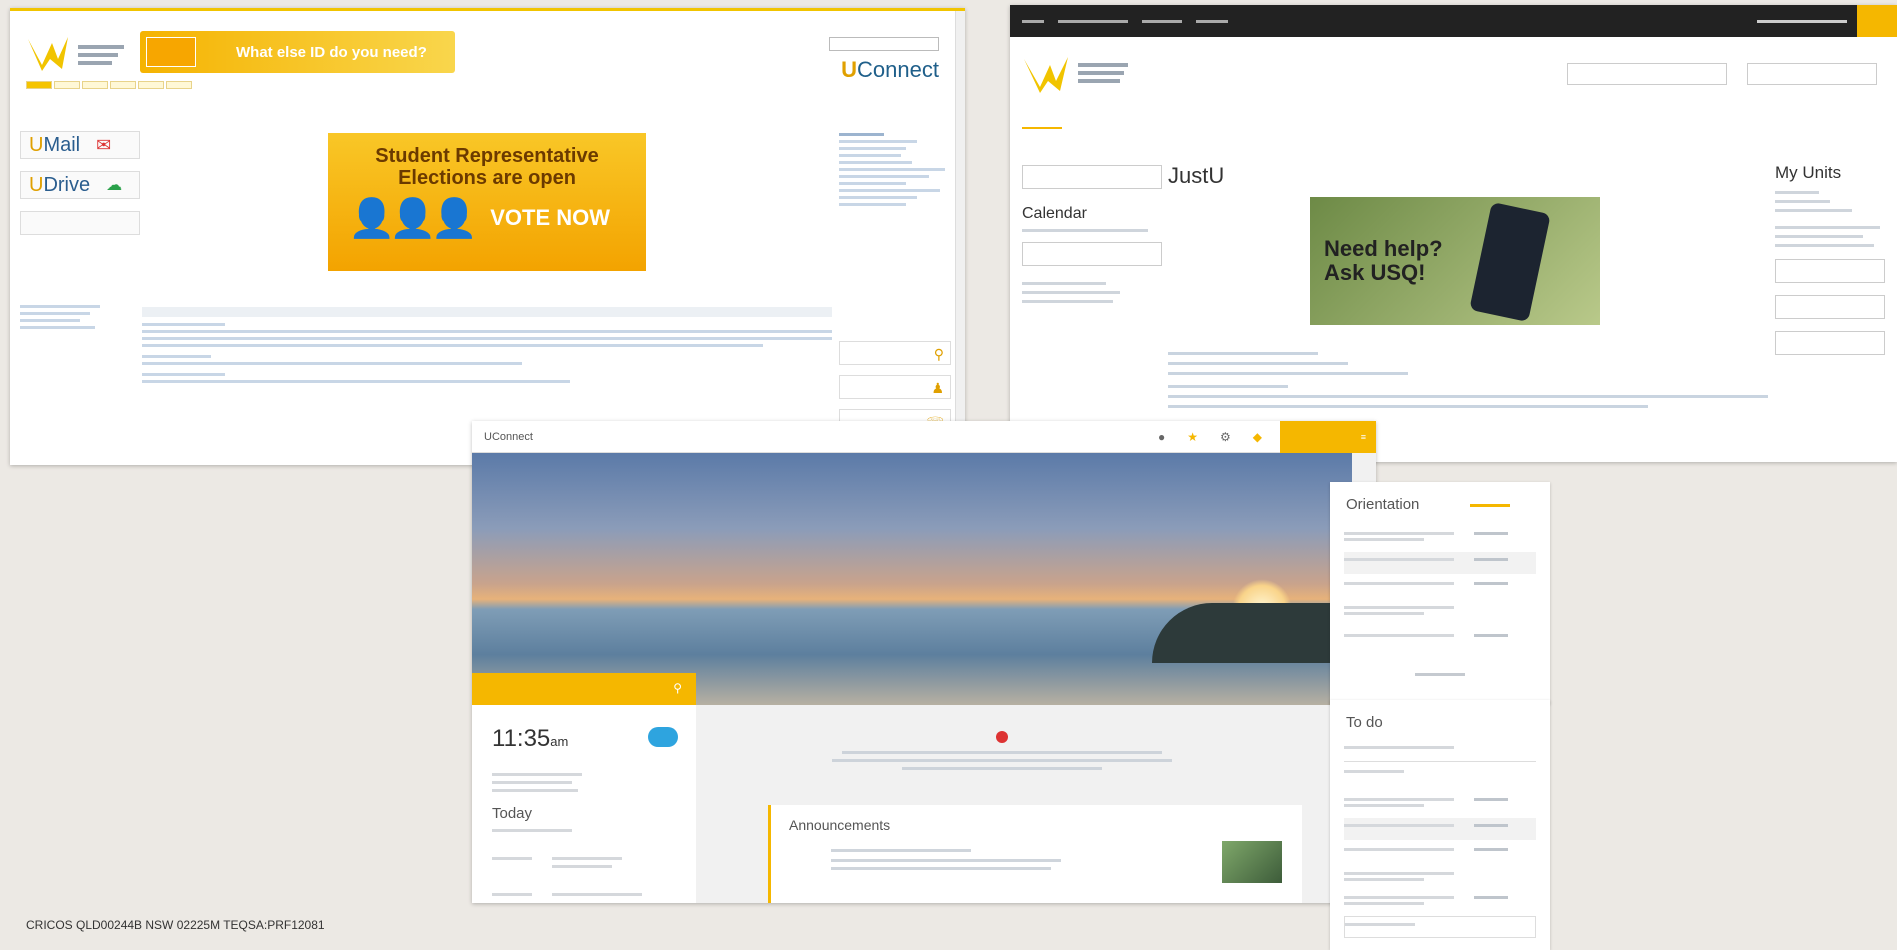 Image resolution: width=1897 pixels, height=950 pixels. I want to click on old-scrollbar, so click(960, 238).